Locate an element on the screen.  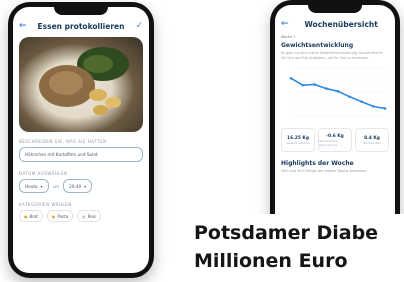
stat-weekly-change: -0.6 Kg Wöchentliche Veränderung is located at coordinates (335, 140).